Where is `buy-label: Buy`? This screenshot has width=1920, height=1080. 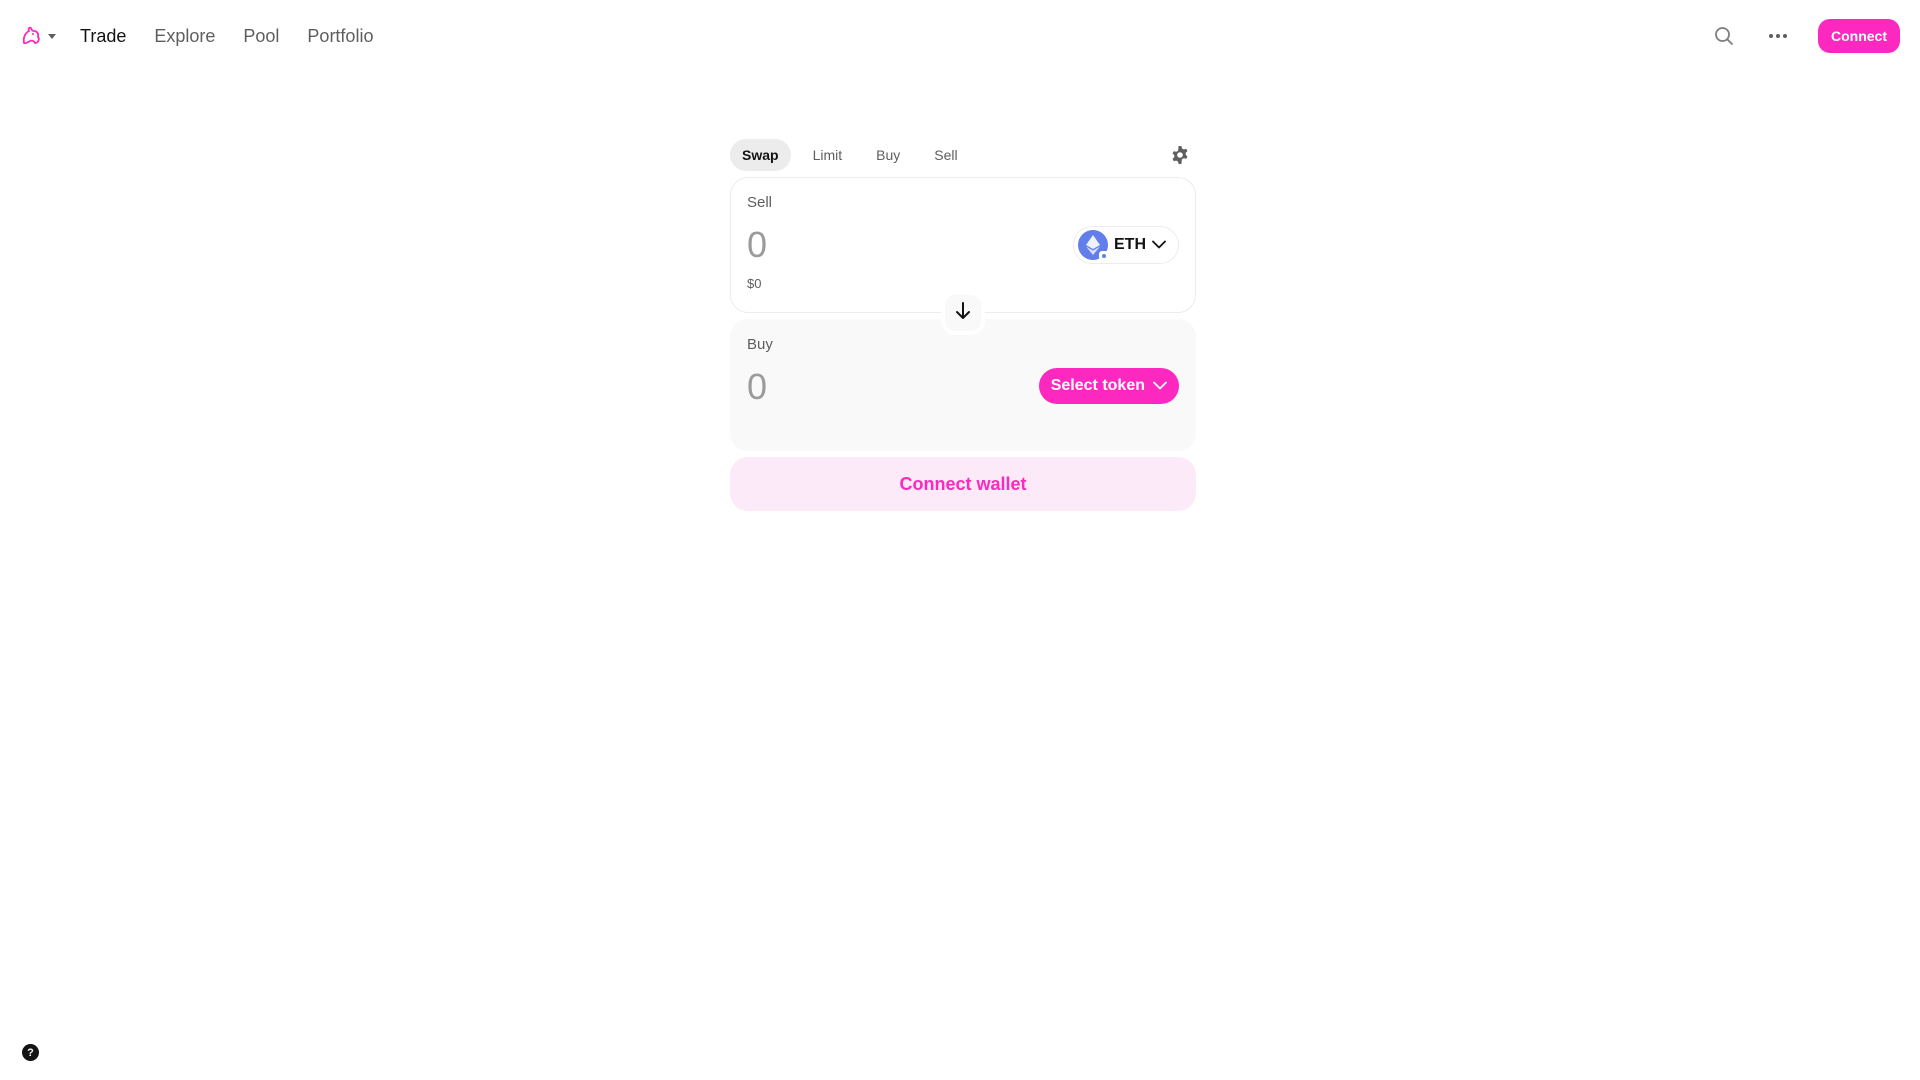
buy-label: Buy is located at coordinates (760, 344).